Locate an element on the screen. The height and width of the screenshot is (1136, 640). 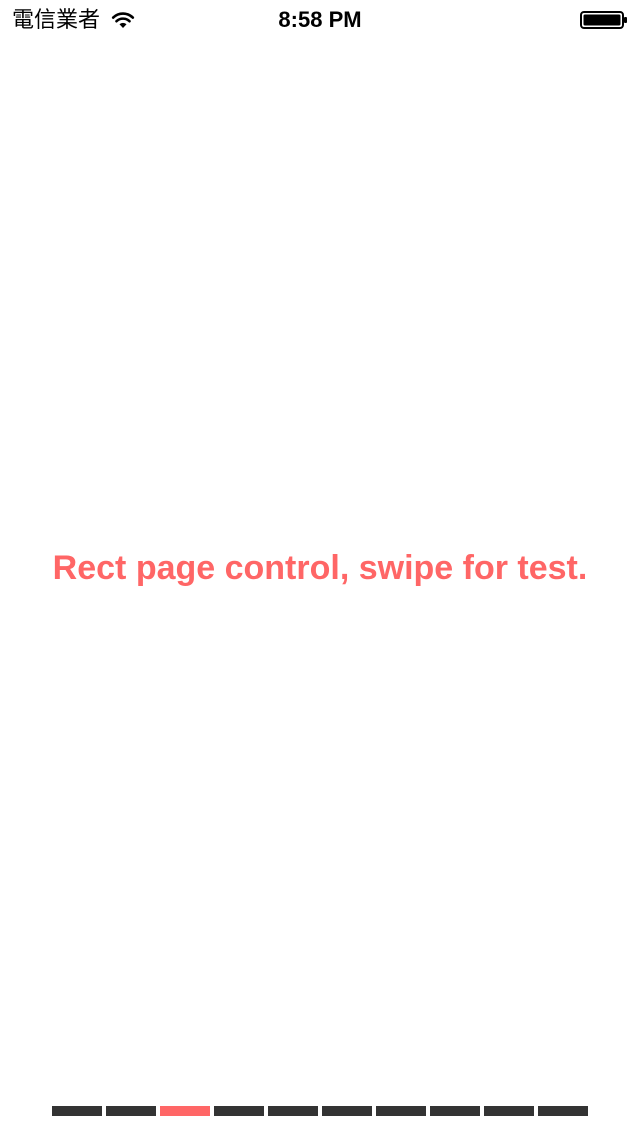
page-instruction-label: Rect page control, swipe for test. is located at coordinates (320, 568).